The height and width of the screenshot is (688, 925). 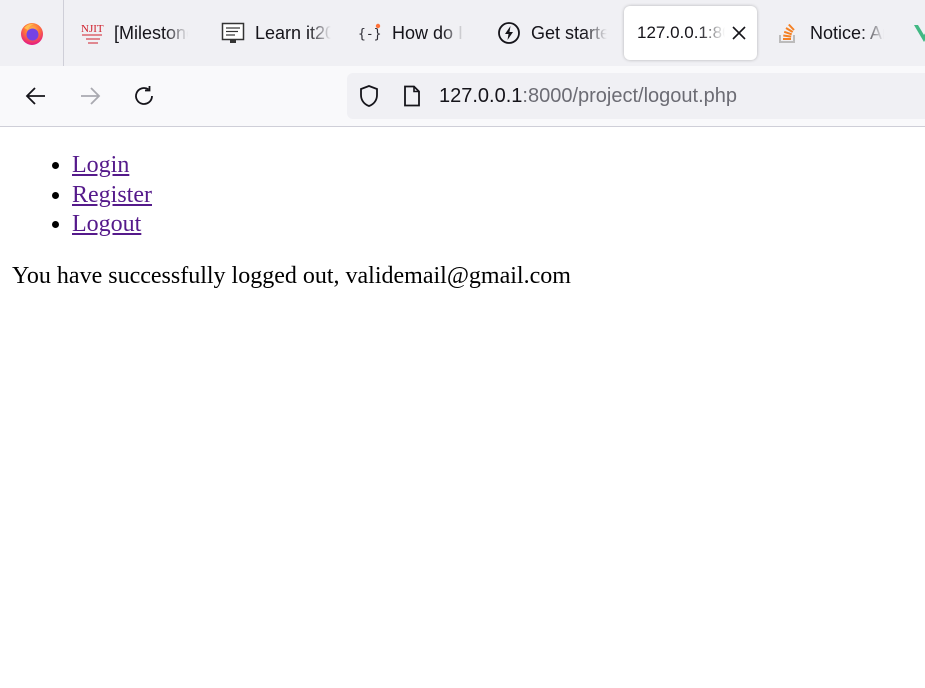 I want to click on stackoverflow-icon, so click(x=788, y=33).